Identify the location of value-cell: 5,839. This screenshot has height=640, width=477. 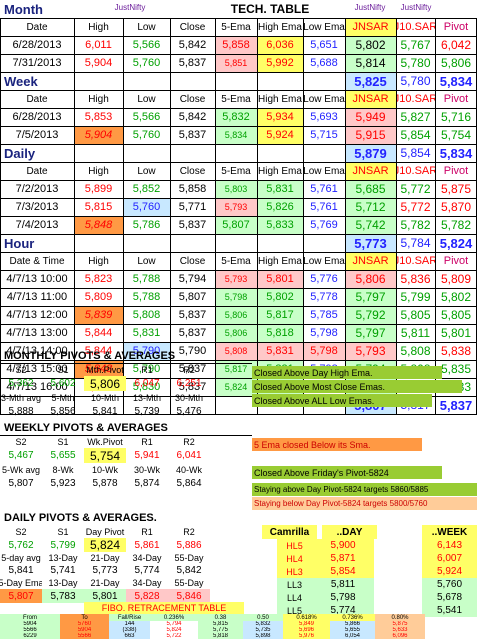
(98, 315).